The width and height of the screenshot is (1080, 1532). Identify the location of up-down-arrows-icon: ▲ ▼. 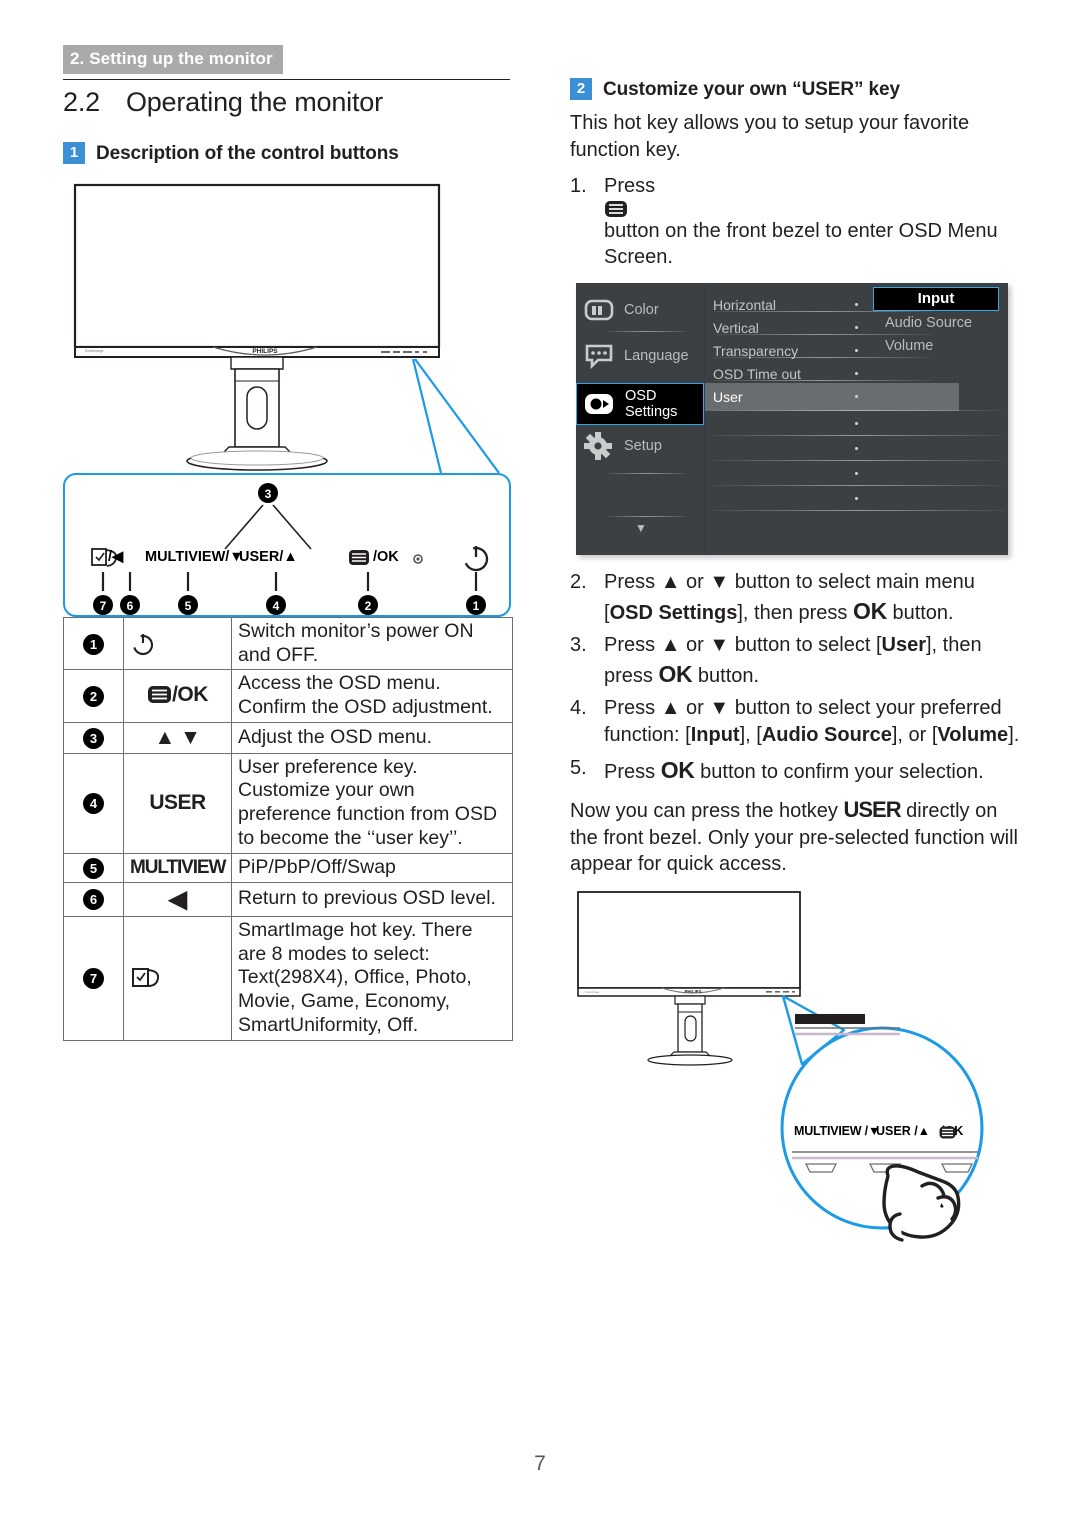
(177, 737).